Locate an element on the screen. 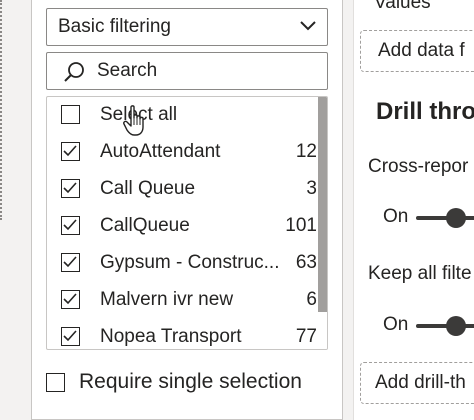  filter-type-label: Basic filtering is located at coordinates (114, 26).